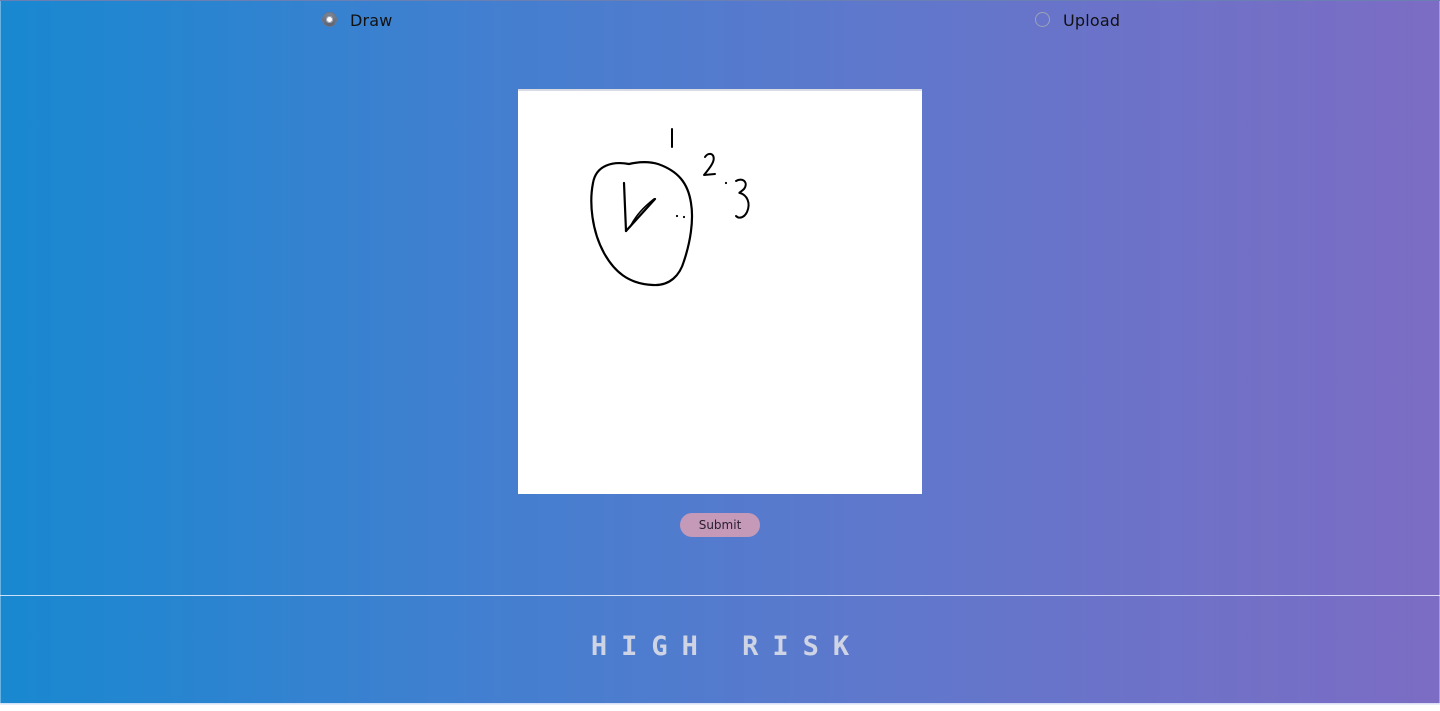 The image size is (1440, 711). What do you see at coordinates (709, 164) in the screenshot?
I see `digit-two` at bounding box center [709, 164].